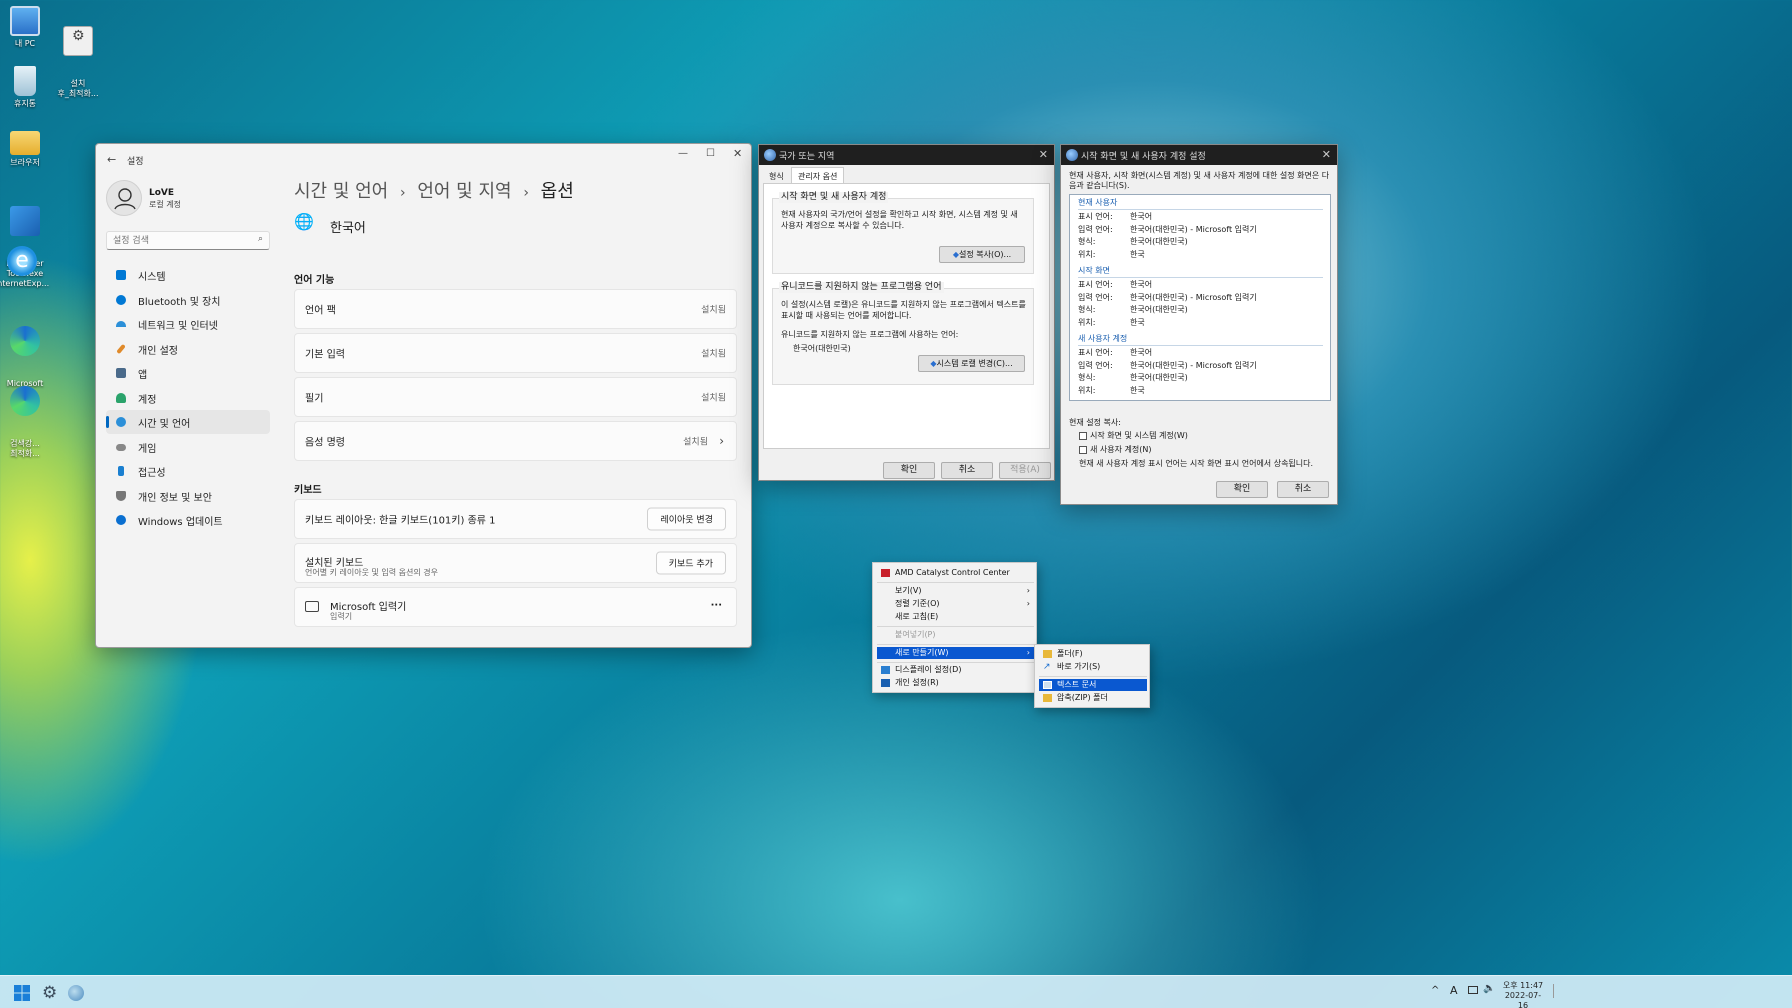  I want to click on sidebar-item-accessibility: 접근성, so click(188, 471).